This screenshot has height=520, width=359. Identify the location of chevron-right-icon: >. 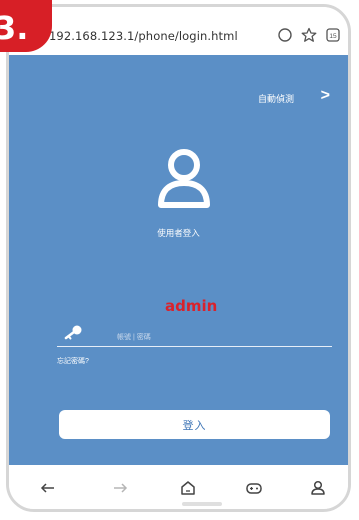
(325, 96).